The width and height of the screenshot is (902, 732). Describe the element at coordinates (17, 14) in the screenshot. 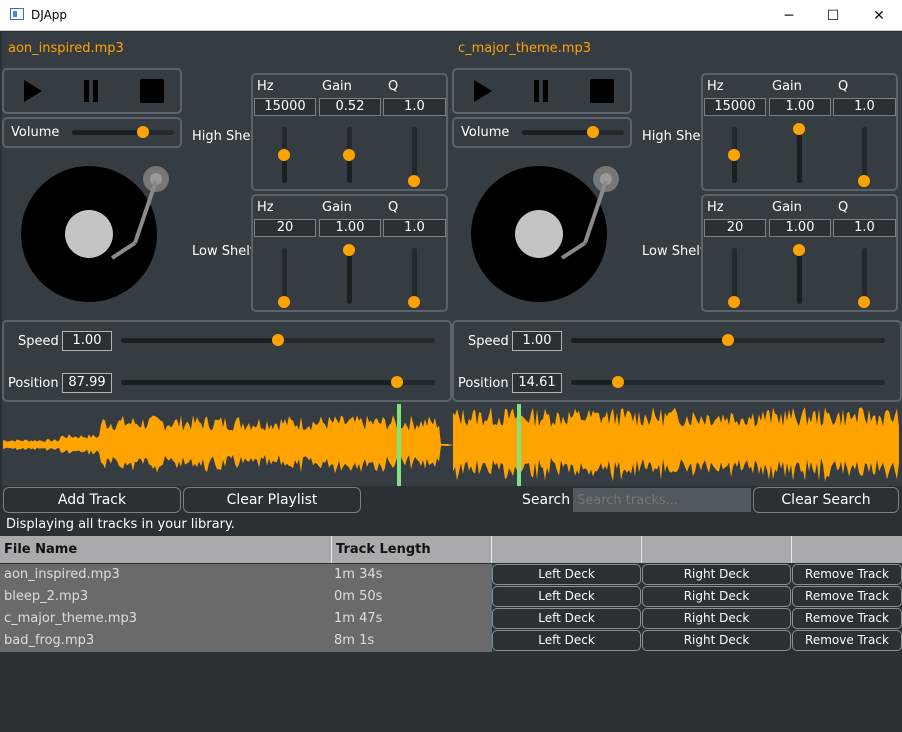

I see `app-icon` at that location.